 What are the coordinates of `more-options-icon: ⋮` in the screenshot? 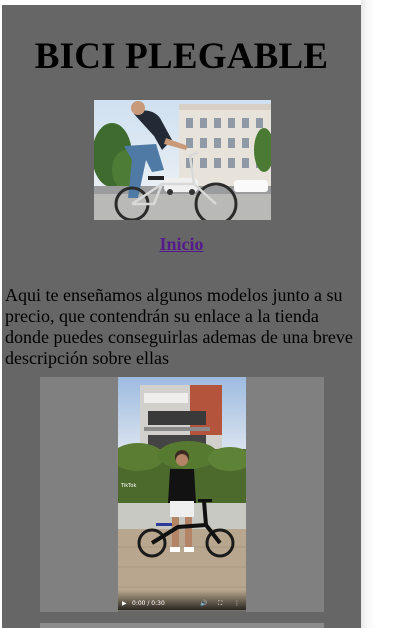 It's located at (237, 604).